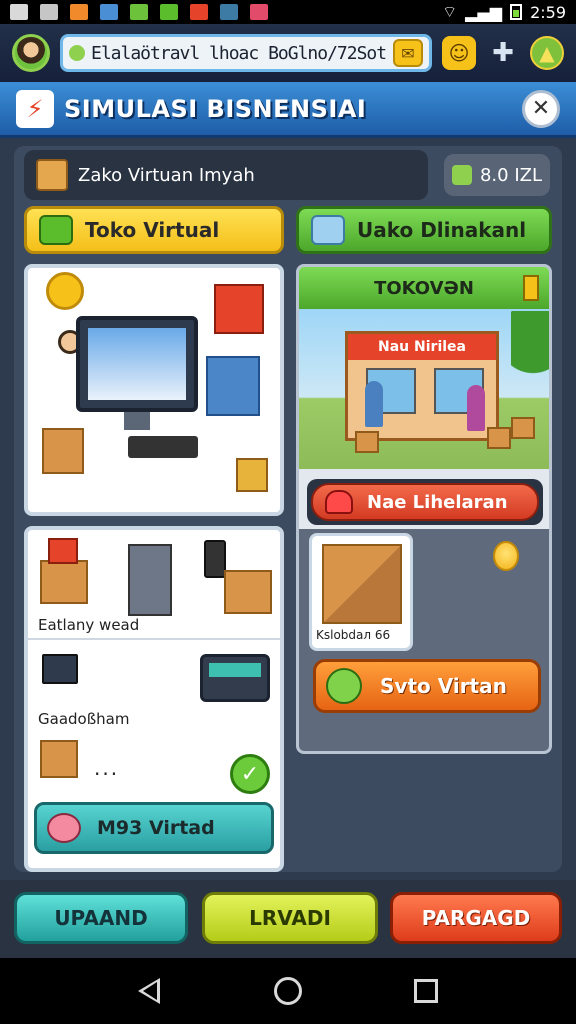 The width and height of the screenshot is (576, 1024). Describe the element at coordinates (63, 551) in the screenshot. I see `gift-image` at that location.